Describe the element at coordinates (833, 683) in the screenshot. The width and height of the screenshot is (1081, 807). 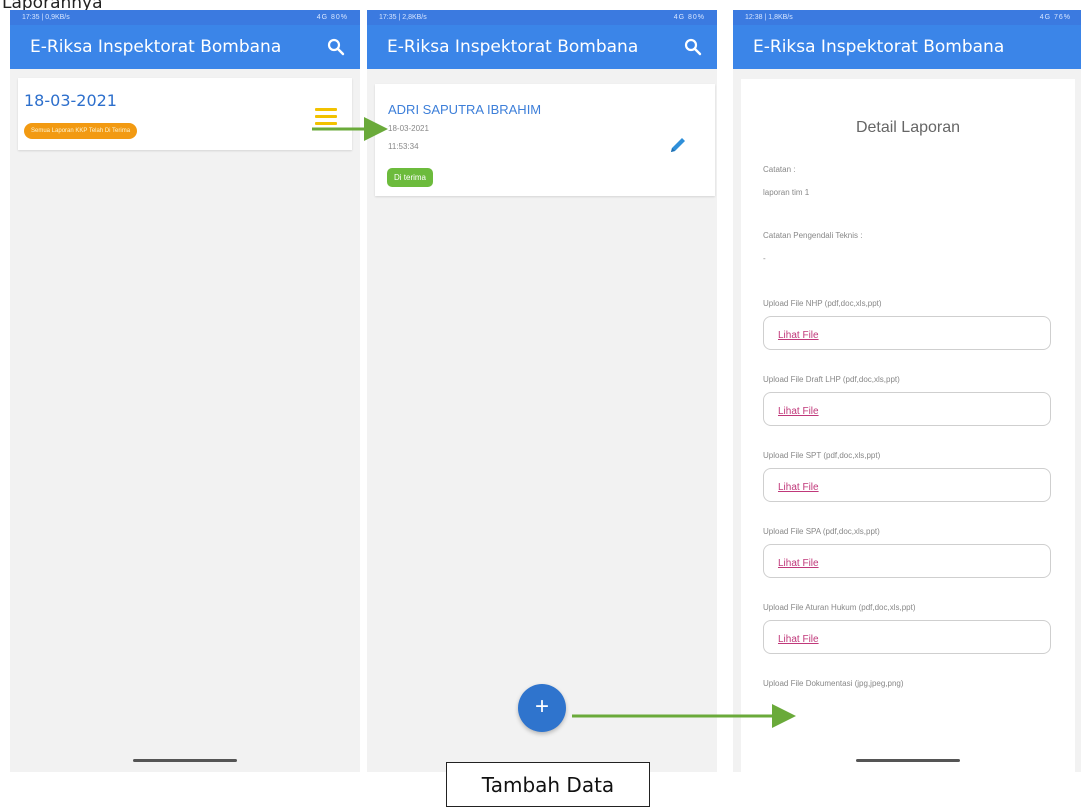
I see `upload-label: Upload File Dokumentasi (jpg,jpeg,png)` at that location.